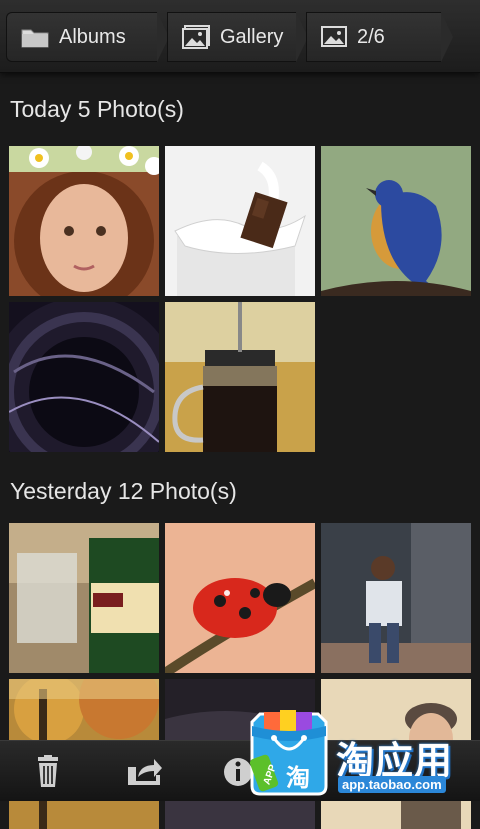 The width and height of the screenshot is (480, 829). What do you see at coordinates (371, 36) in the screenshot?
I see `breadcrumb-position-label: 2/6` at bounding box center [371, 36].